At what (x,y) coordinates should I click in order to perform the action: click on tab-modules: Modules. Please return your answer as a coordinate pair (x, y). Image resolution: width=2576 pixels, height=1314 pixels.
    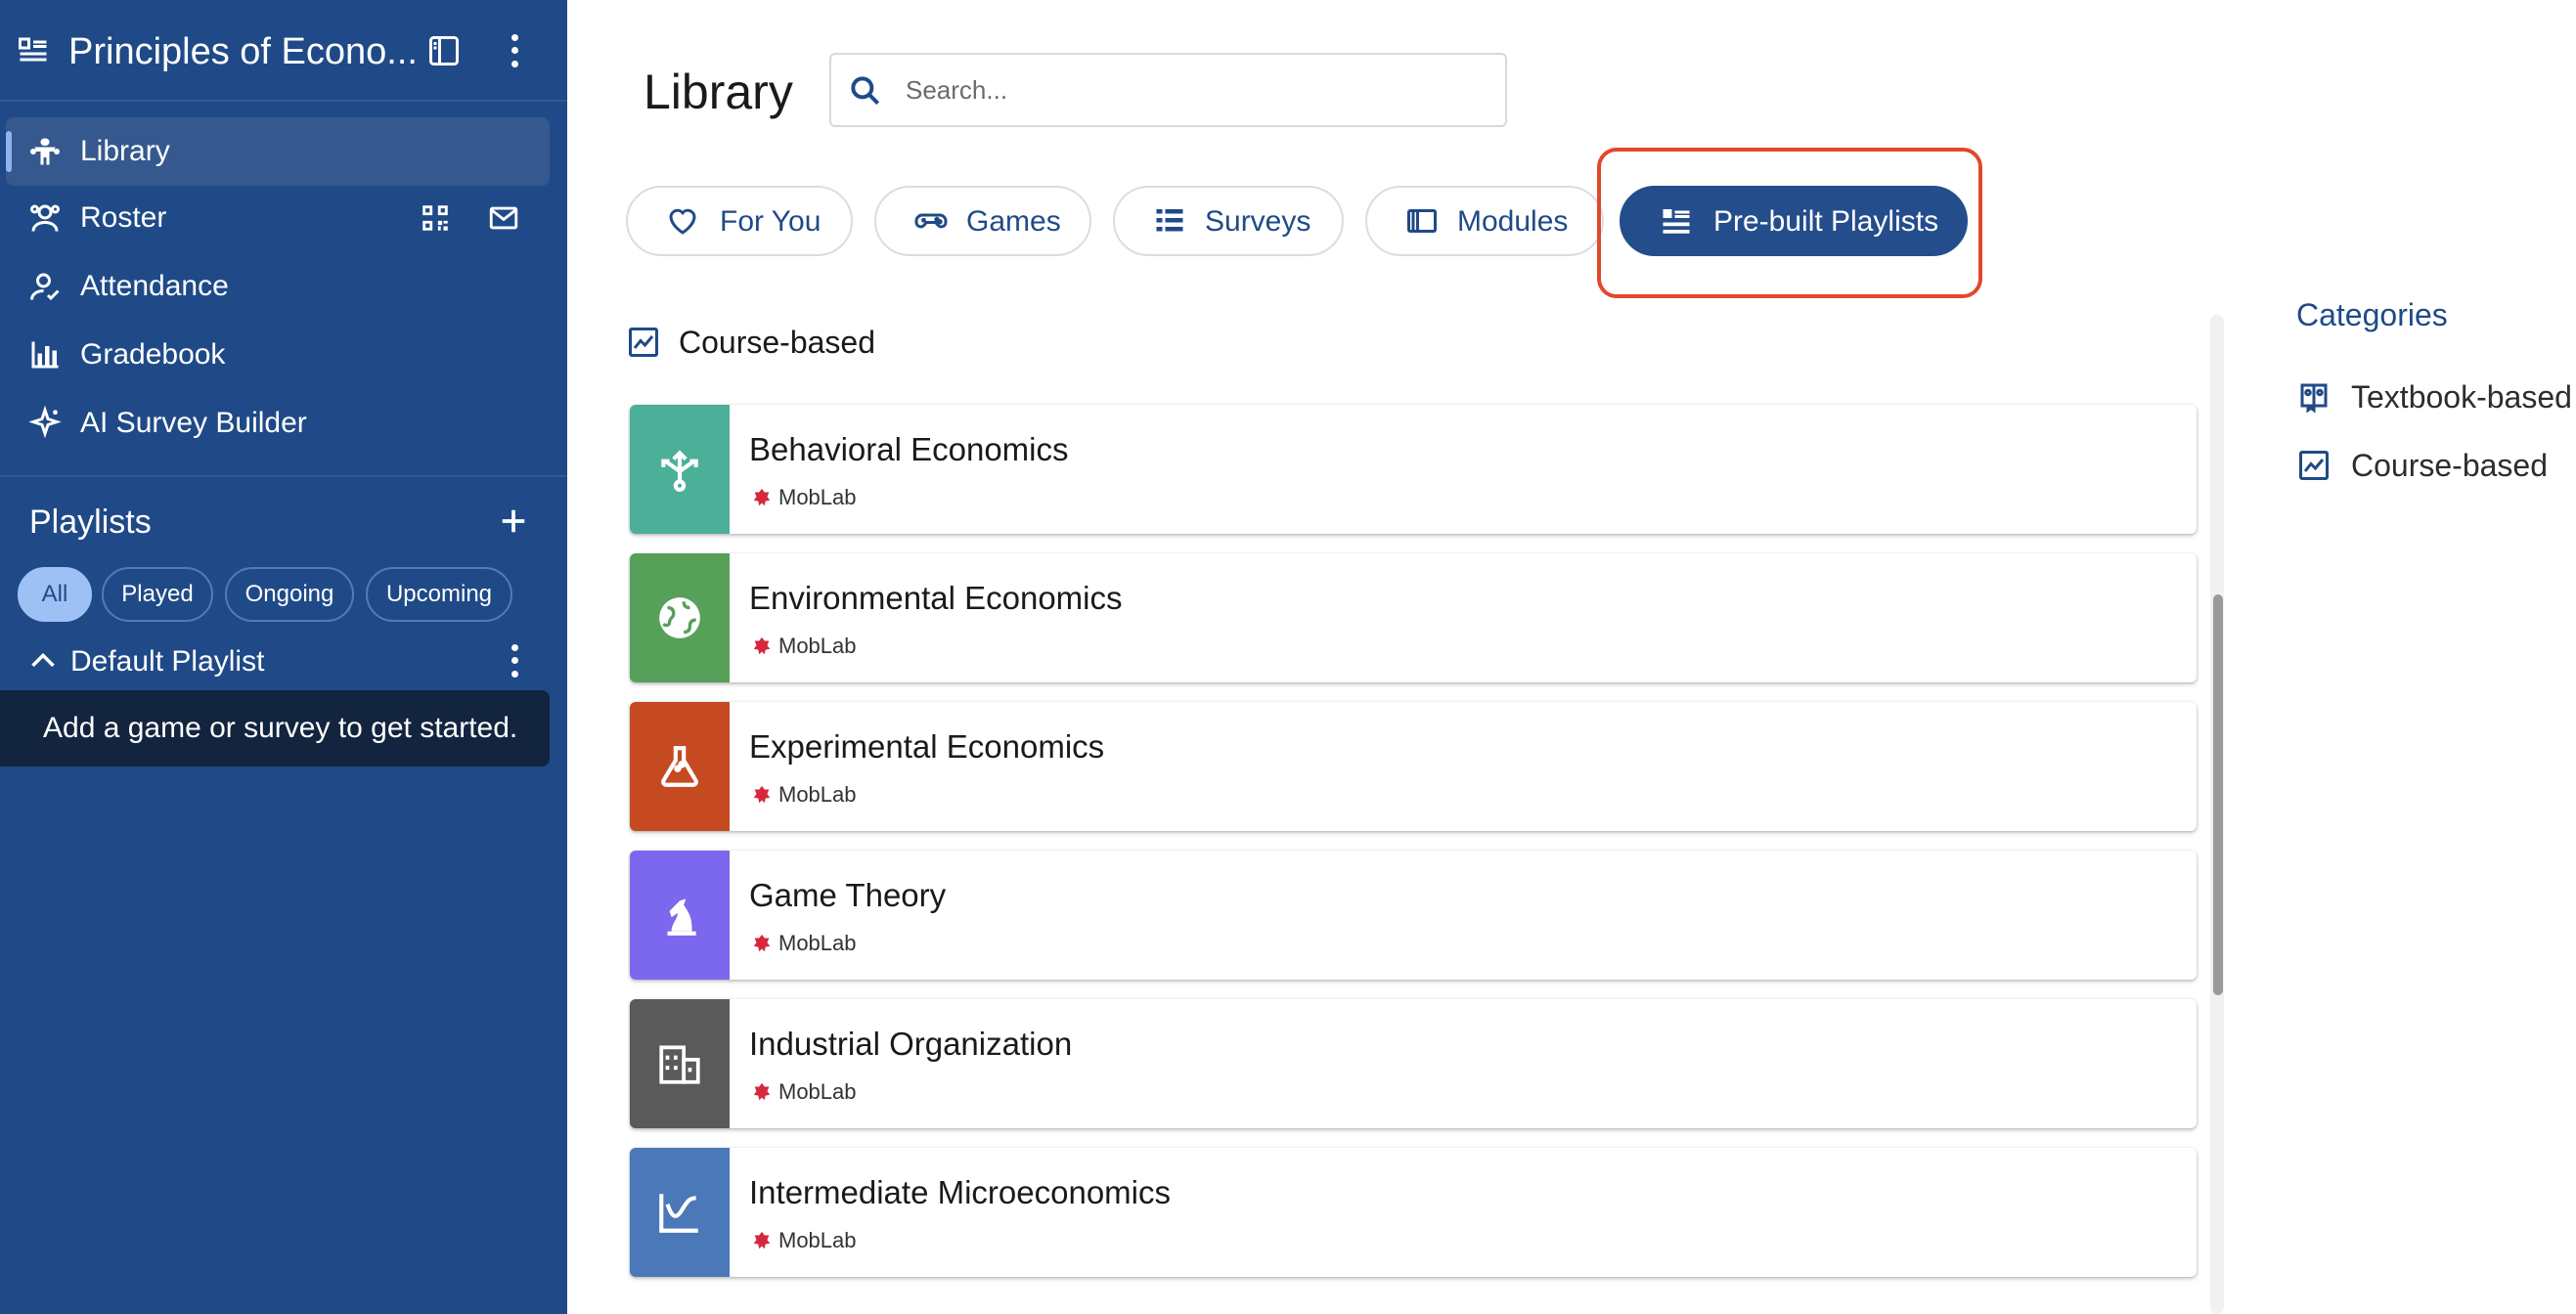
    Looking at the image, I should click on (1484, 221).